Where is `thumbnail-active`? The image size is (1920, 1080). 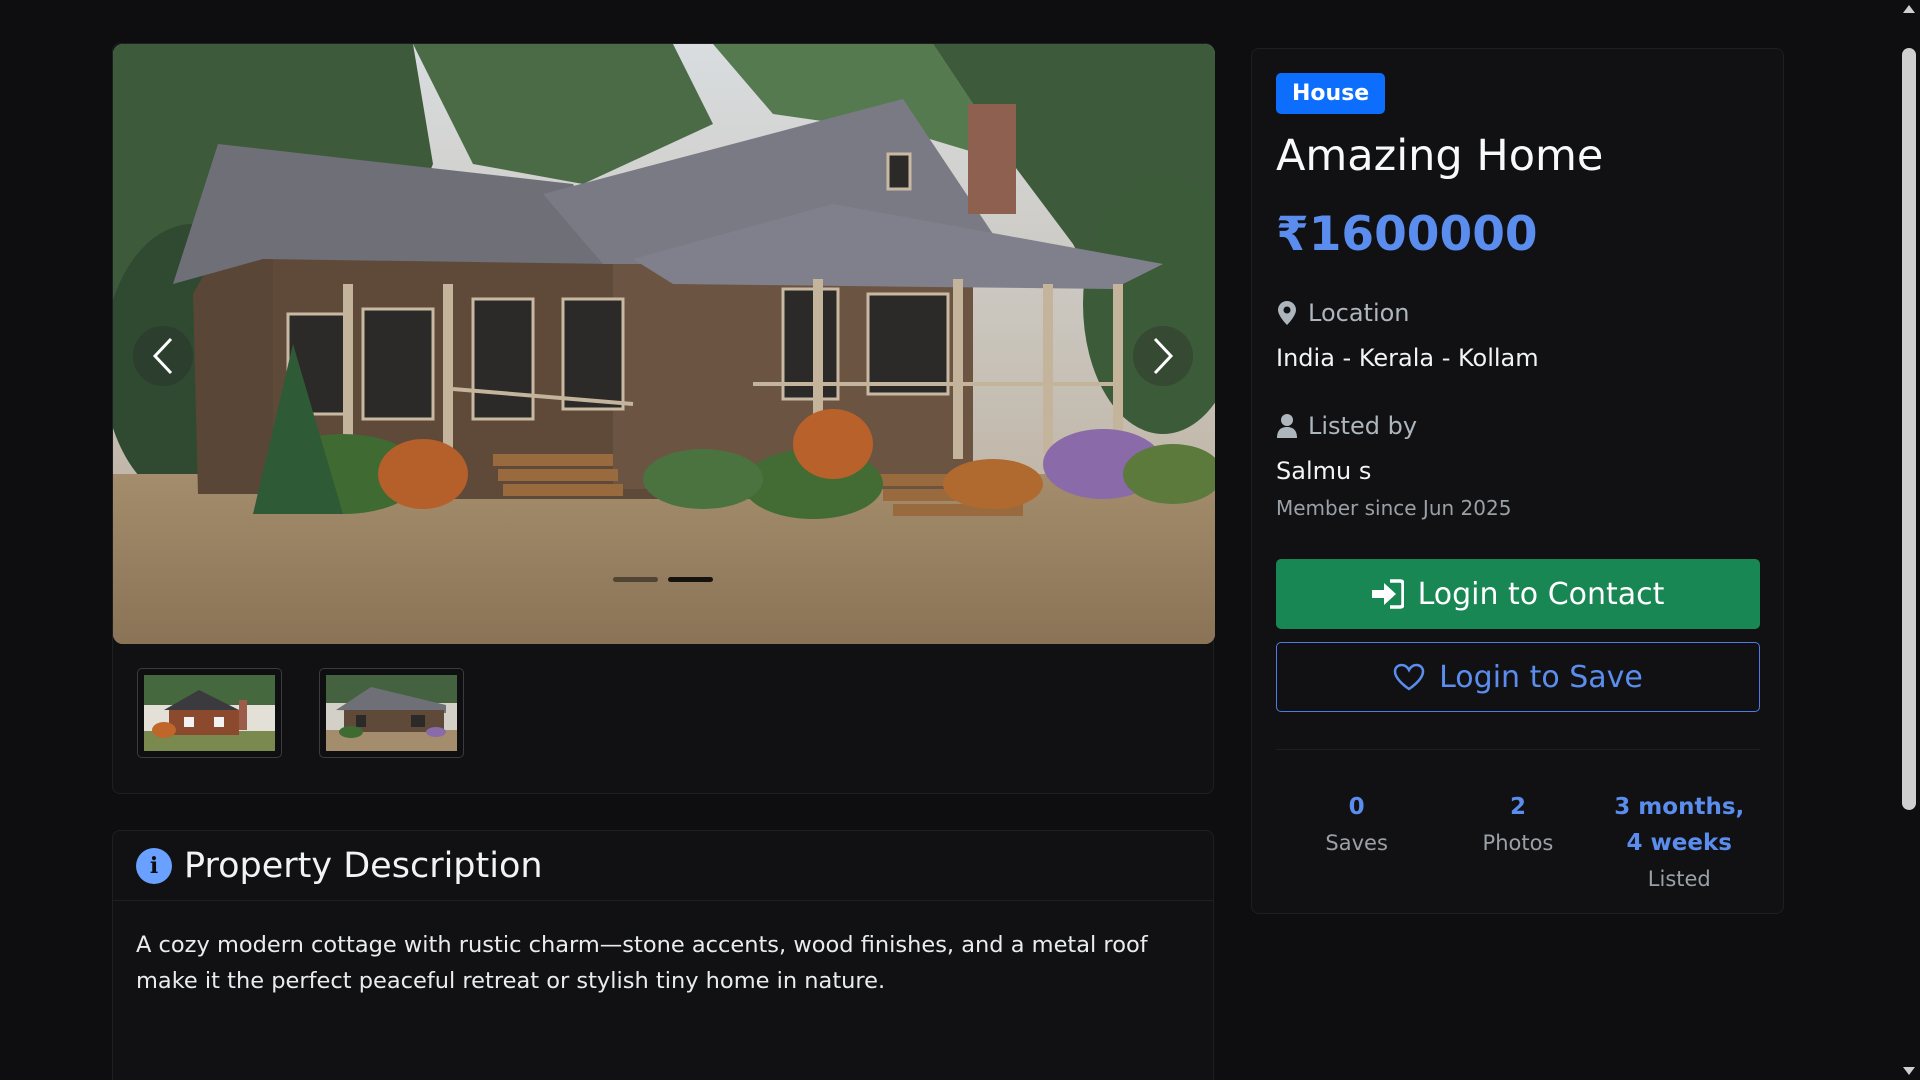
thumbnail-active is located at coordinates (391, 713).